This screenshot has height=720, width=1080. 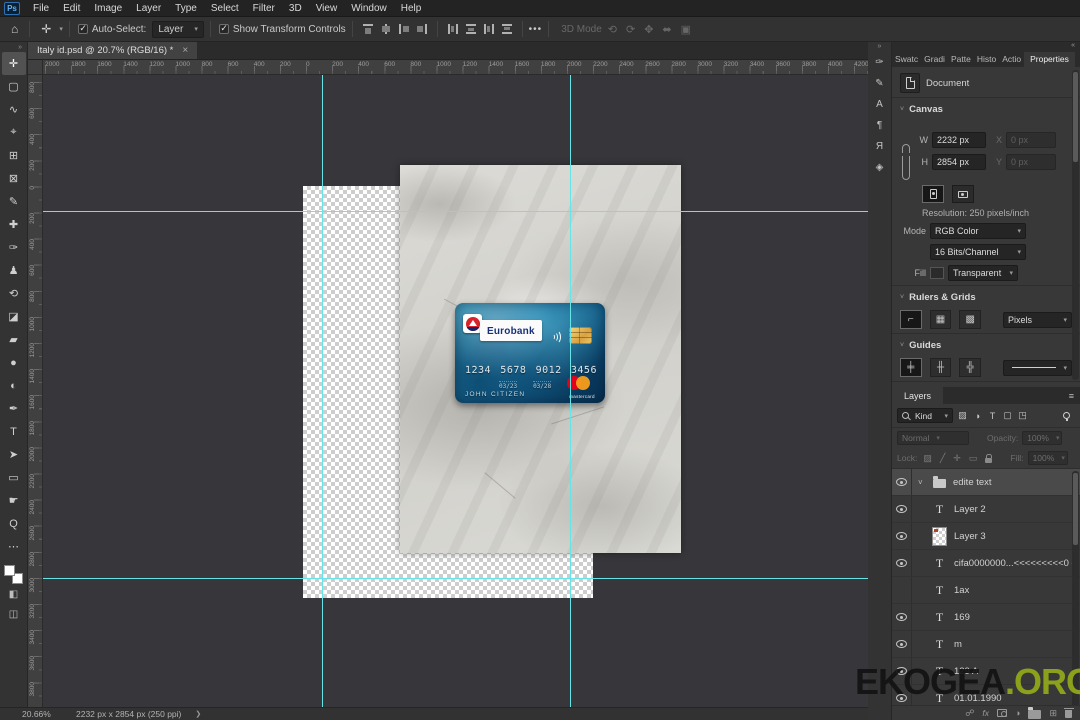 I want to click on distribute-left-icon, so click(x=489, y=29).